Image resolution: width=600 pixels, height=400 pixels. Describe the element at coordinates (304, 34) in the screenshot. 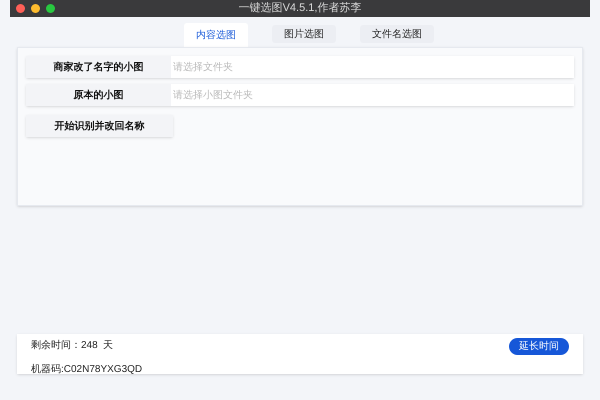

I see `tab: 图片选图` at that location.